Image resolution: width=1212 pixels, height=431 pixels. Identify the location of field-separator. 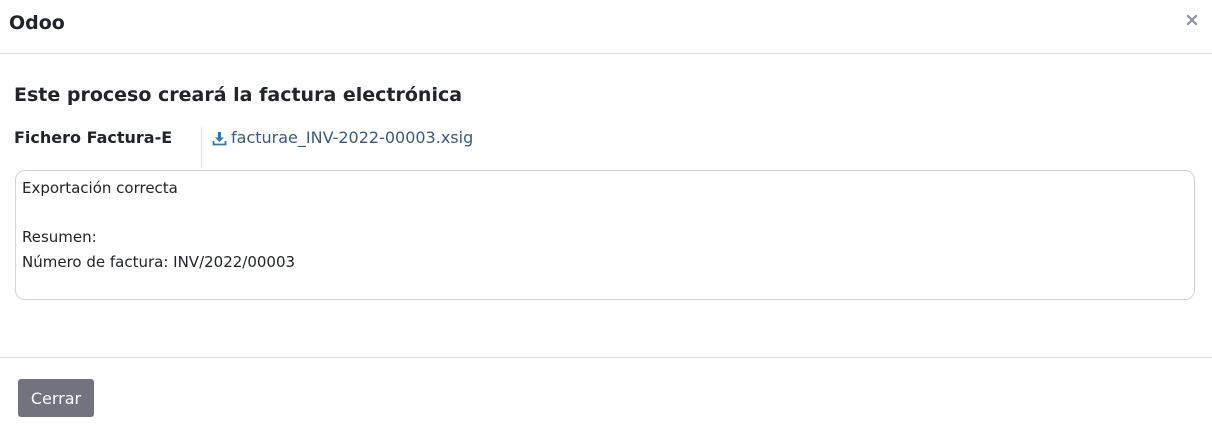
(201, 147).